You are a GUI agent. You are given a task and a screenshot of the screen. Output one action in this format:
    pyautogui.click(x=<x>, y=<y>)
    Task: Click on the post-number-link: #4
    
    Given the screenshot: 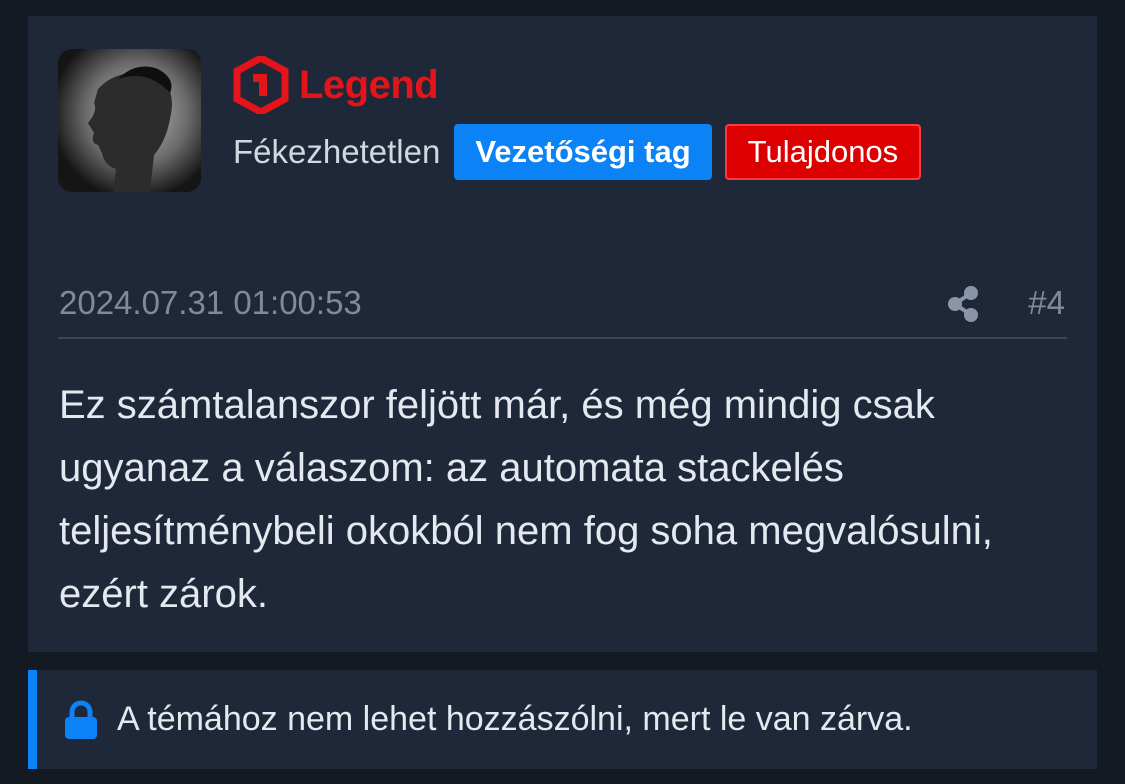 What is the action you would take?
    pyautogui.click(x=1046, y=303)
    